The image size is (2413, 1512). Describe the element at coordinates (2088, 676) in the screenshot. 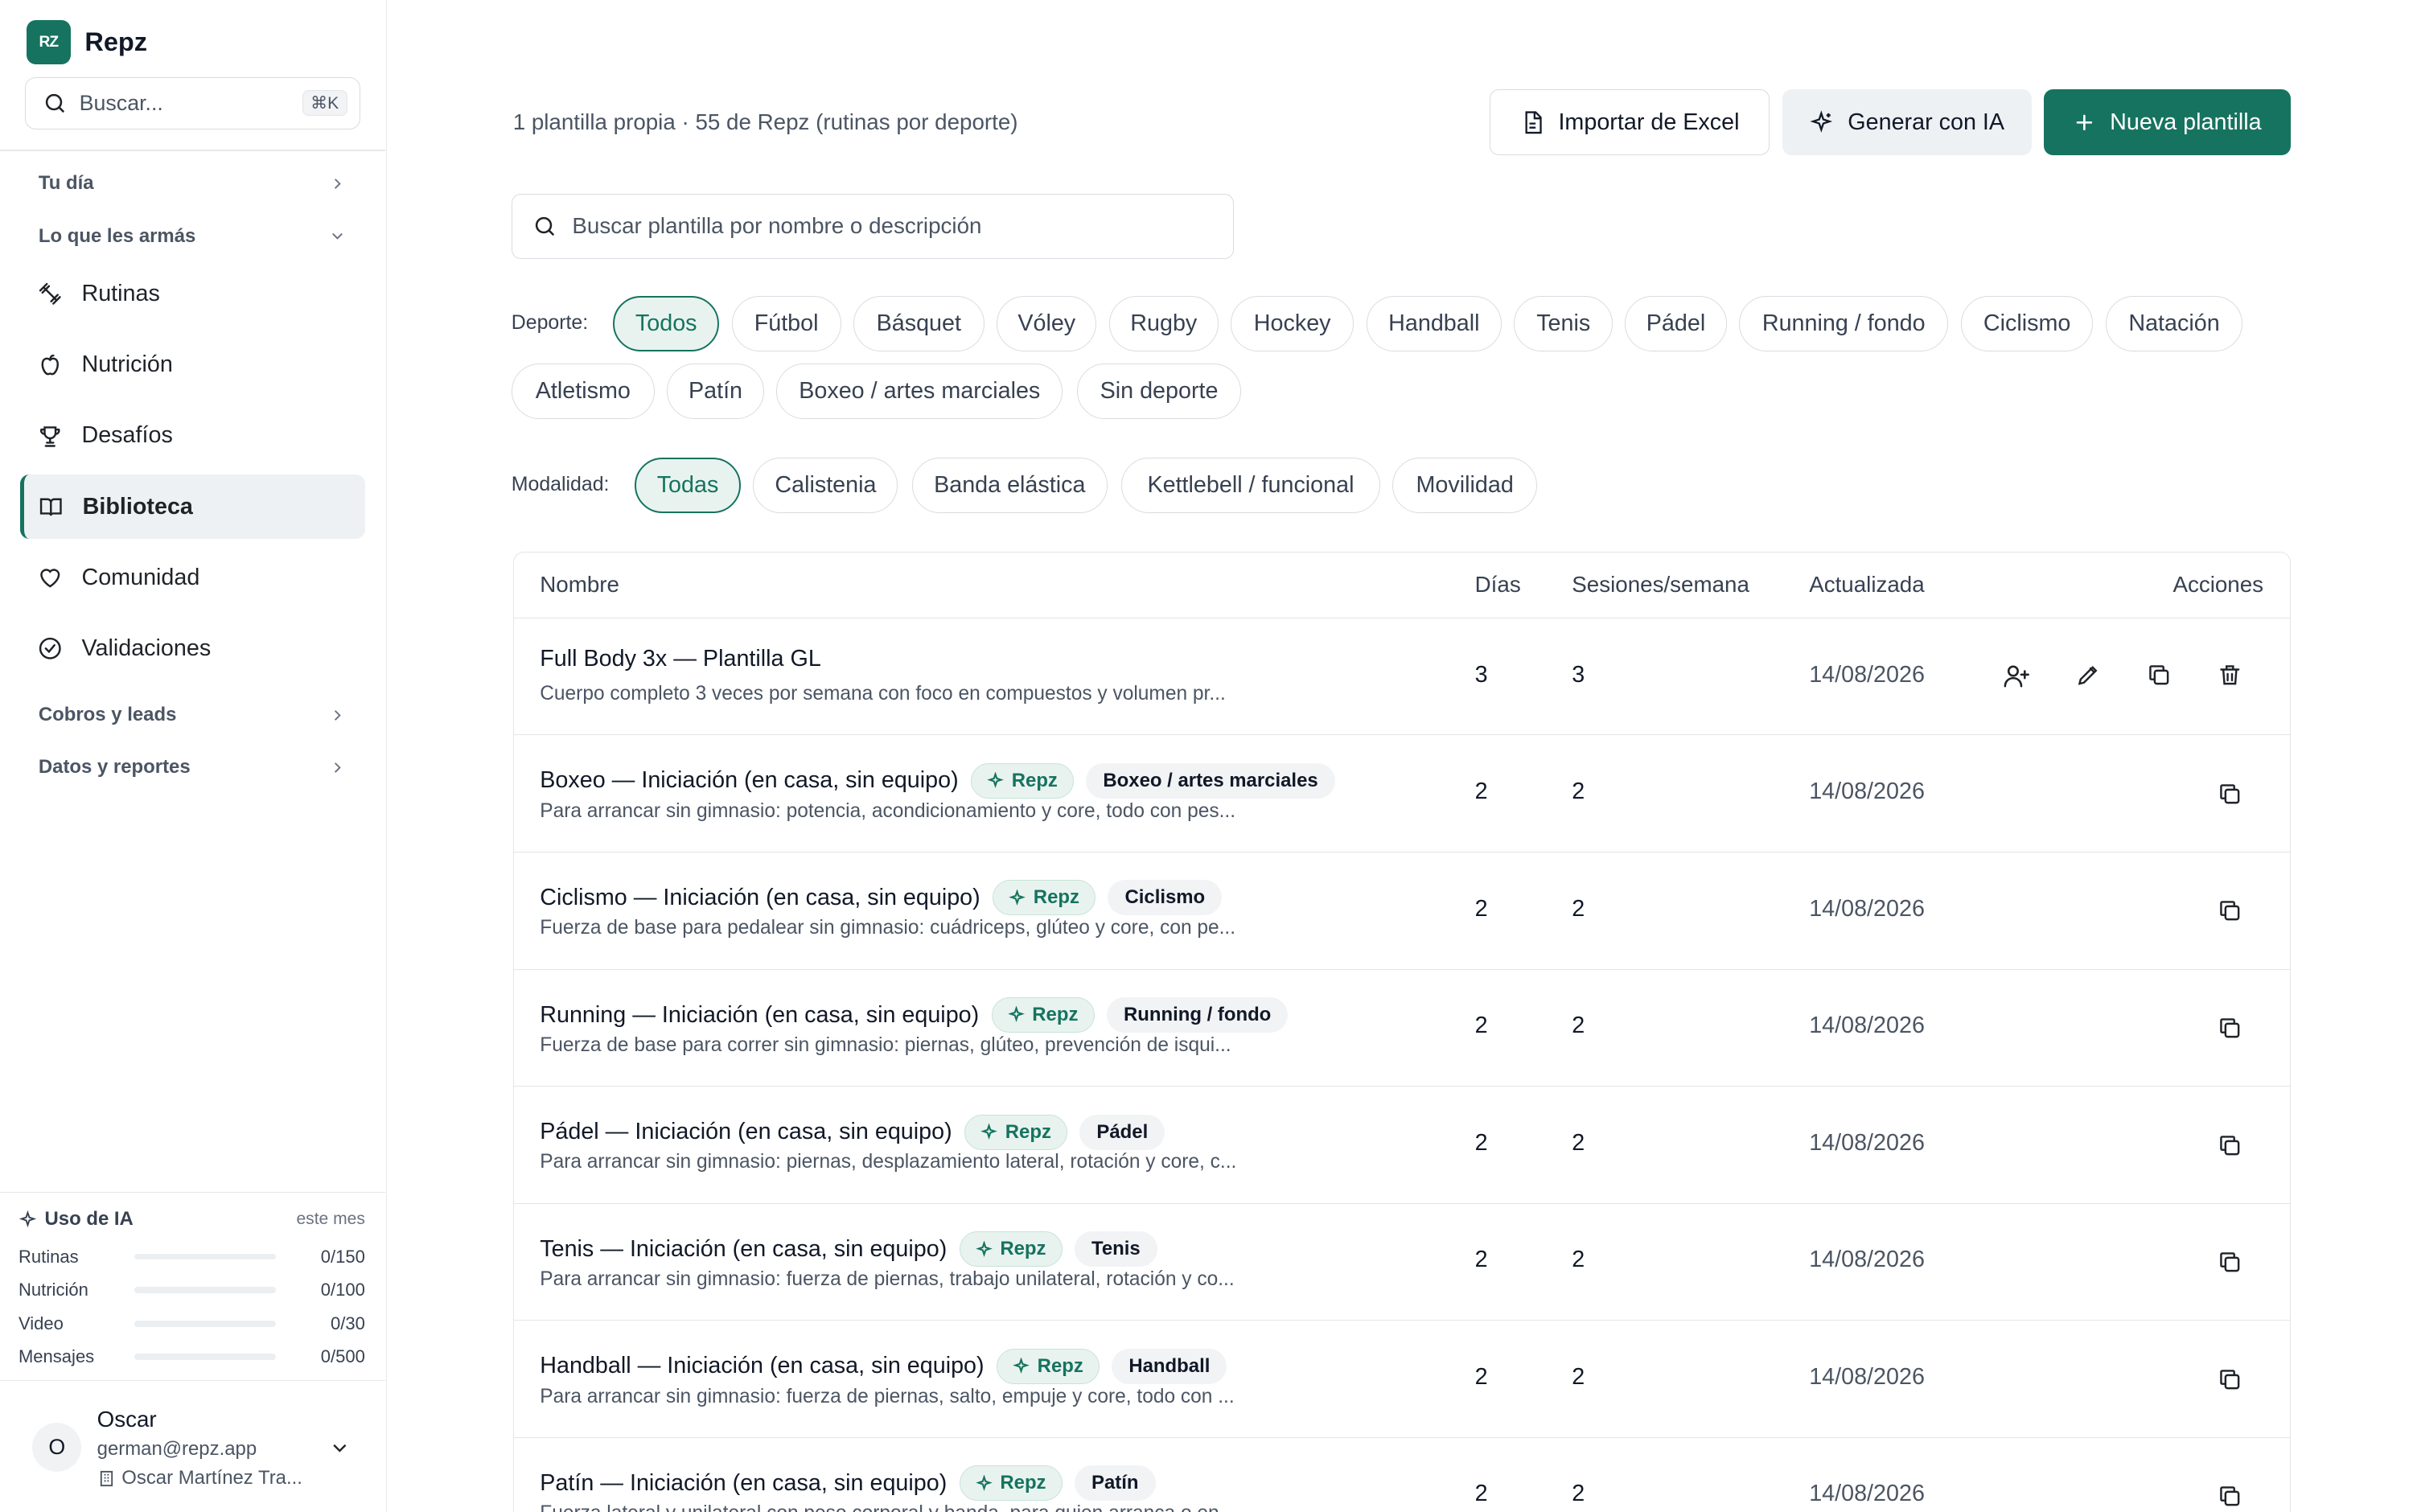

I see `edit-icon` at that location.